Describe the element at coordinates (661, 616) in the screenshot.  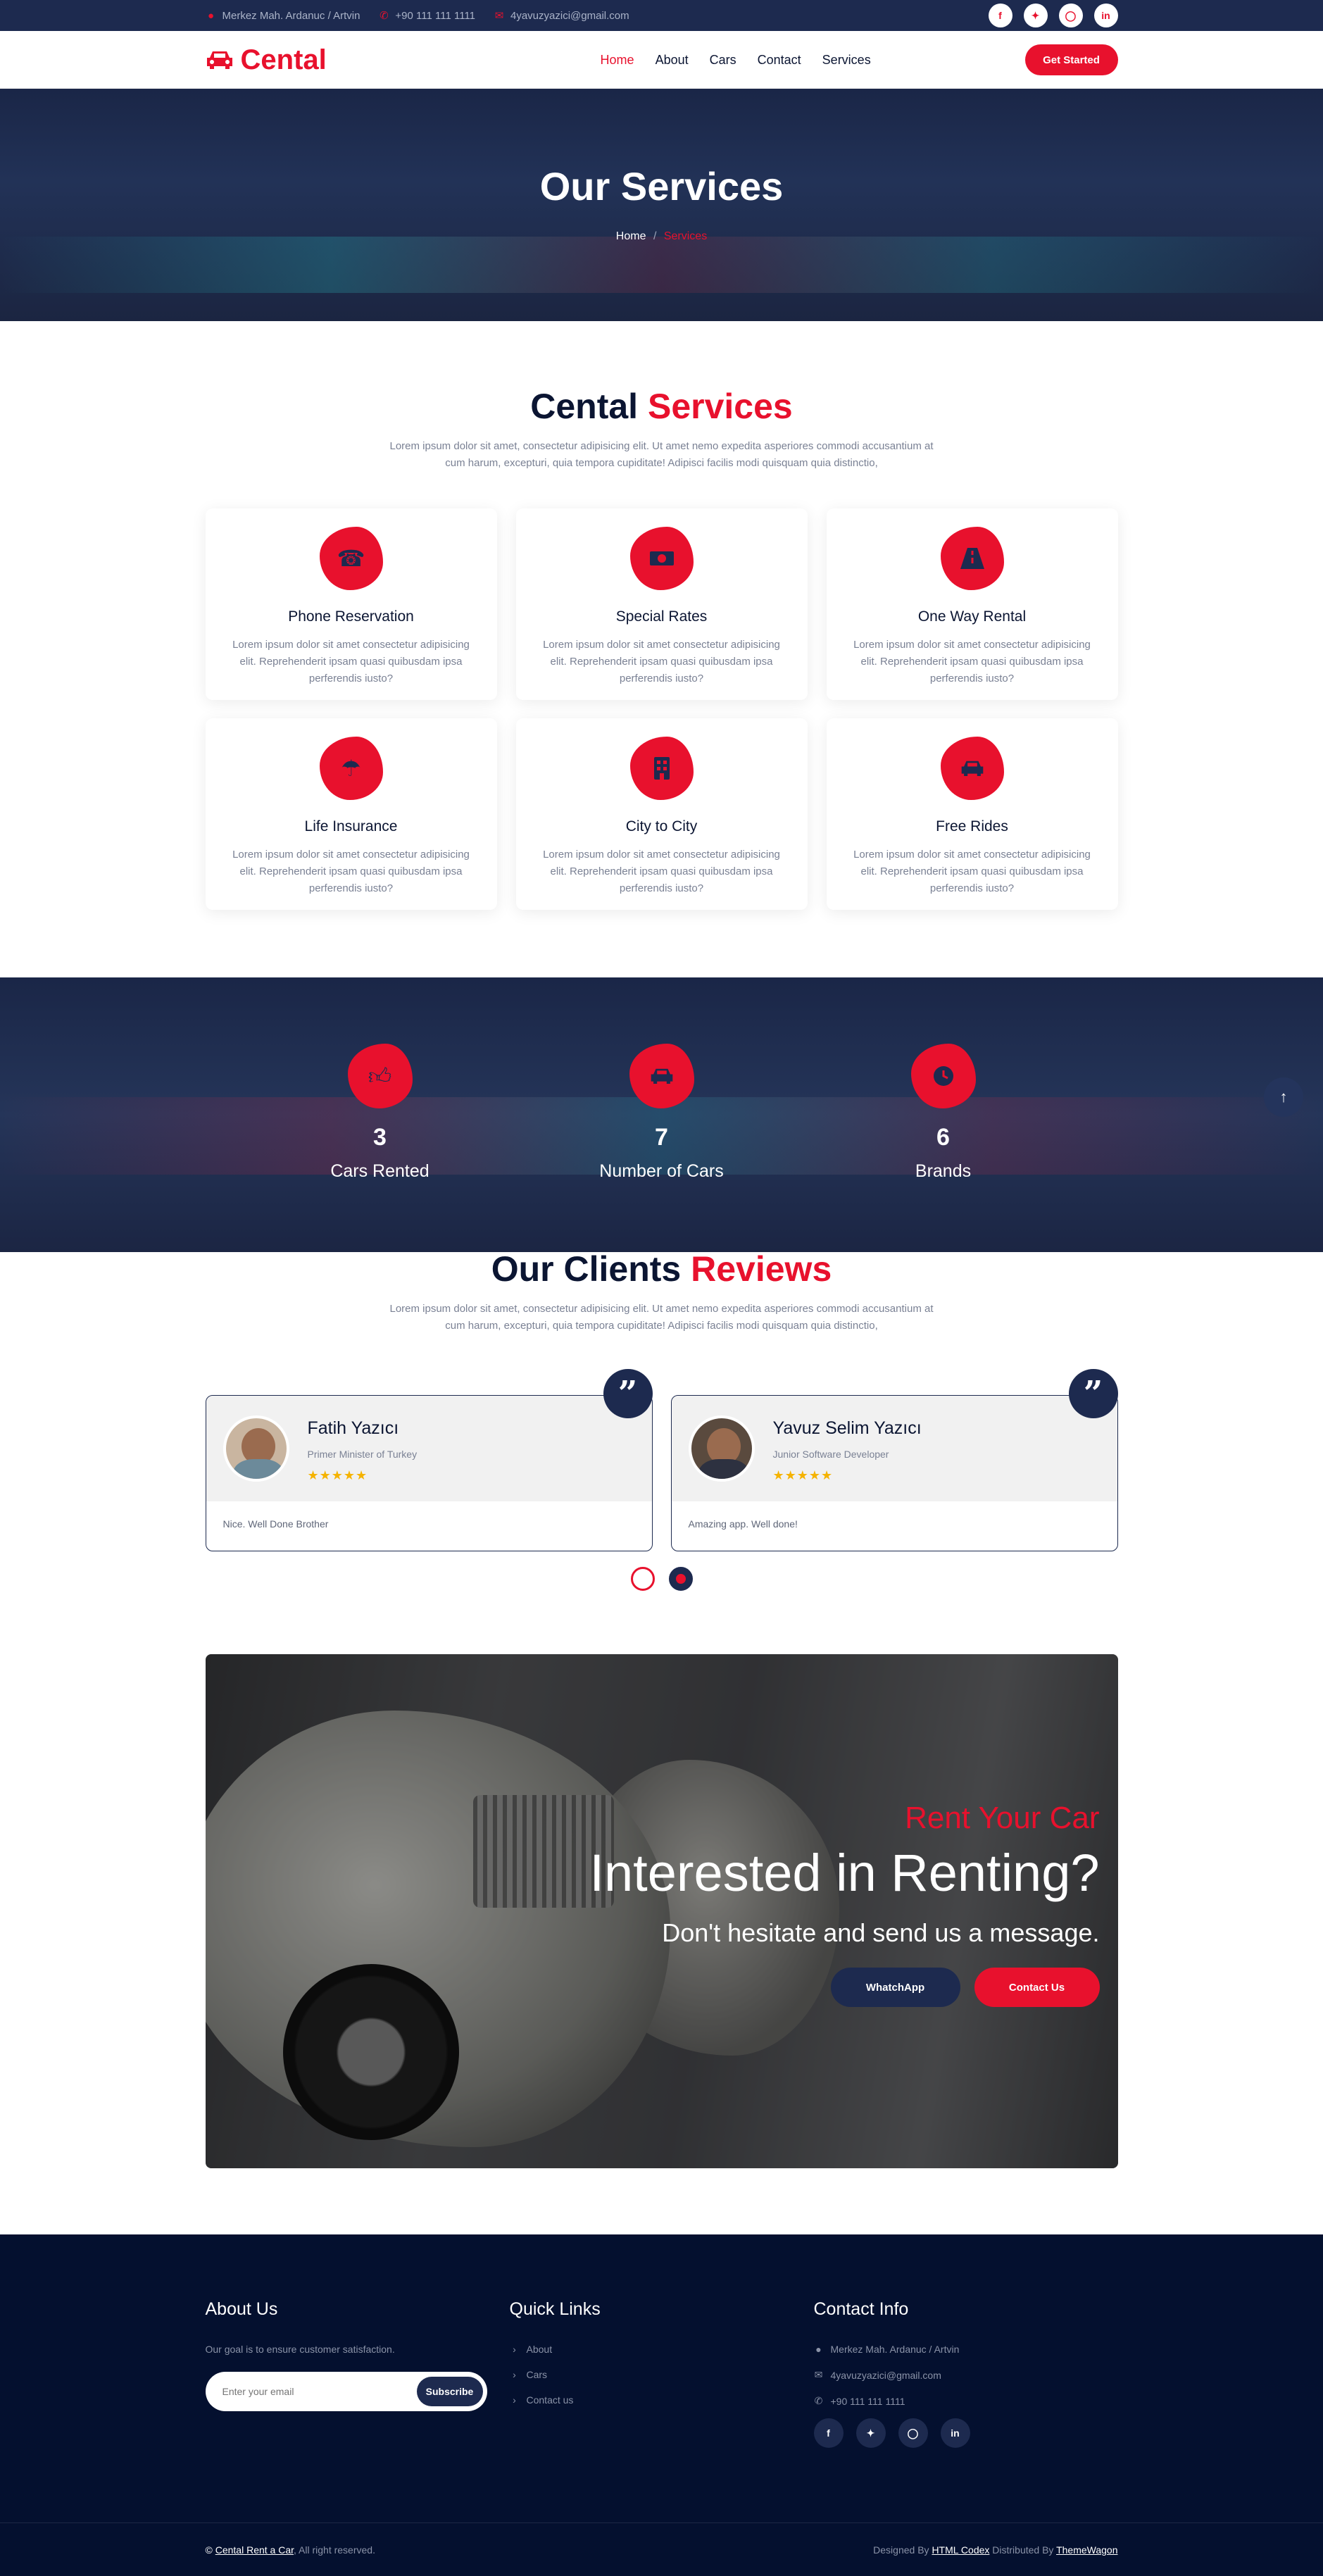
I see `service-title: Special Rates` at that location.